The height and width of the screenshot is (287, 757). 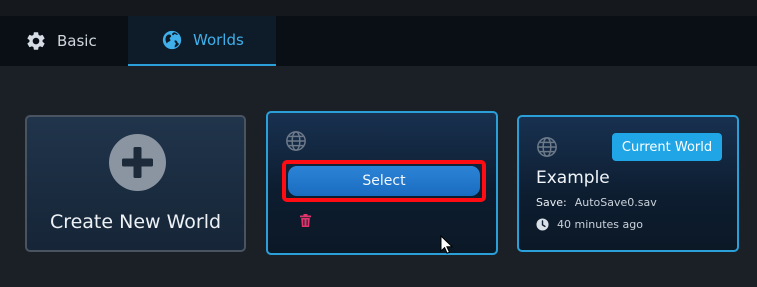 I want to click on save-info: Save: AutoSave0.sav, so click(x=596, y=202).